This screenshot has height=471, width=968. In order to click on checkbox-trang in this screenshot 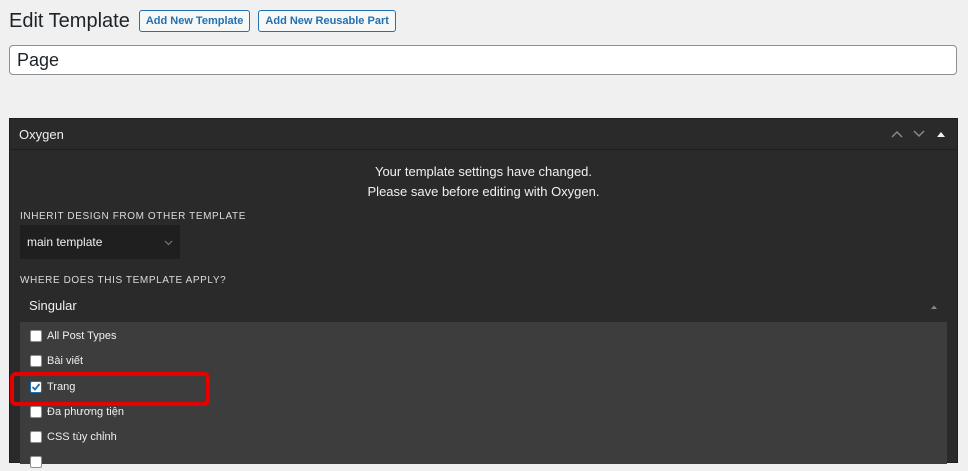, I will do `click(36, 387)`.